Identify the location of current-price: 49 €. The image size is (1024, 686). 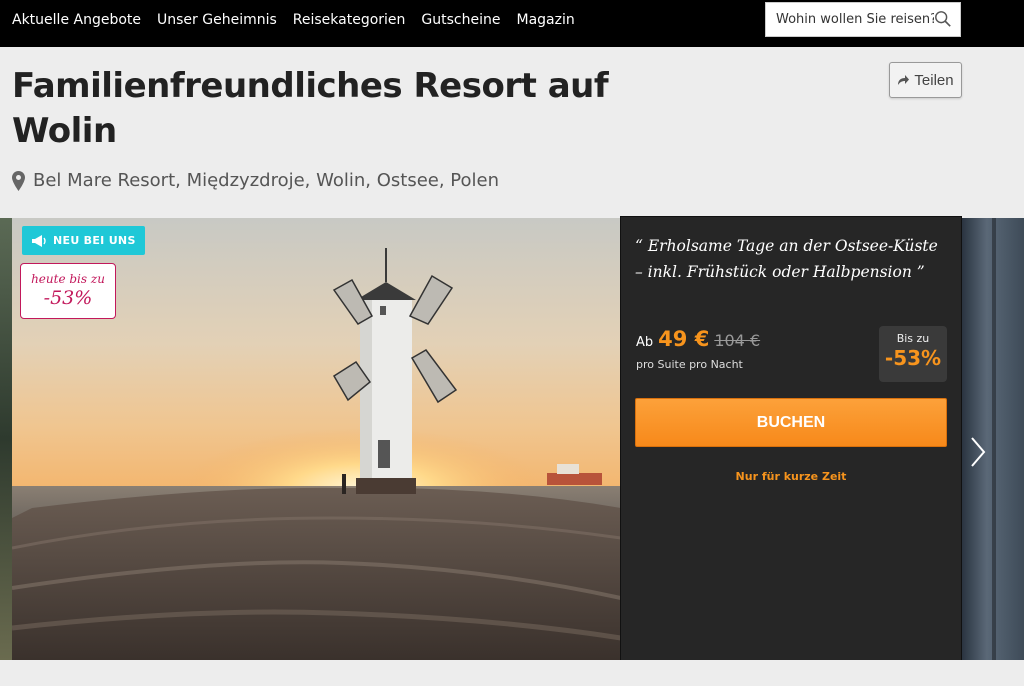
(684, 339).